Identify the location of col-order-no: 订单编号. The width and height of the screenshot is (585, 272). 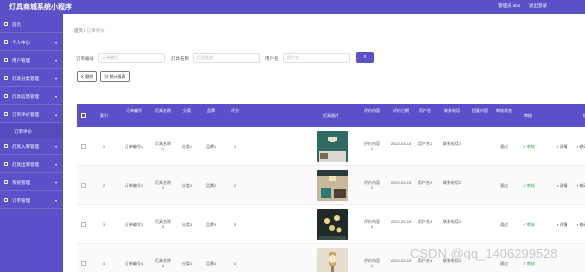
(134, 110).